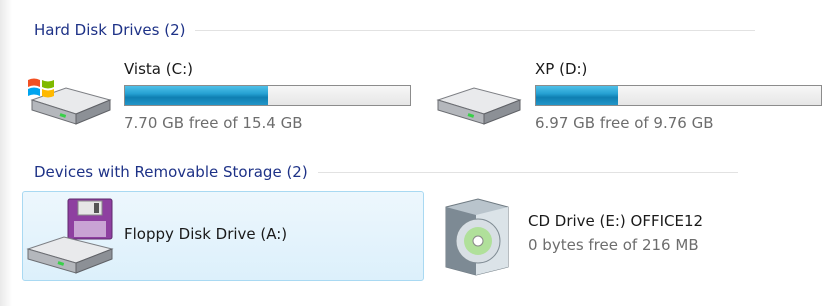 The height and width of the screenshot is (306, 830). Describe the element at coordinates (613, 245) in the screenshot. I see `free-space-text: 0 bytes free of 216 MB` at that location.